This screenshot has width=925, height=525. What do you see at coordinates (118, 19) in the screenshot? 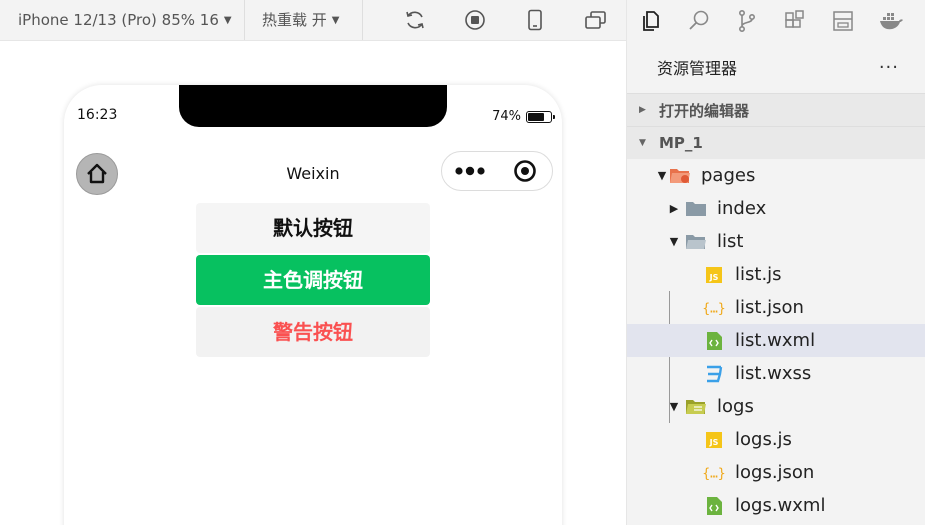
I see `device-select-label: iPhone 12/13 (Pro) 85% 16` at bounding box center [118, 19].